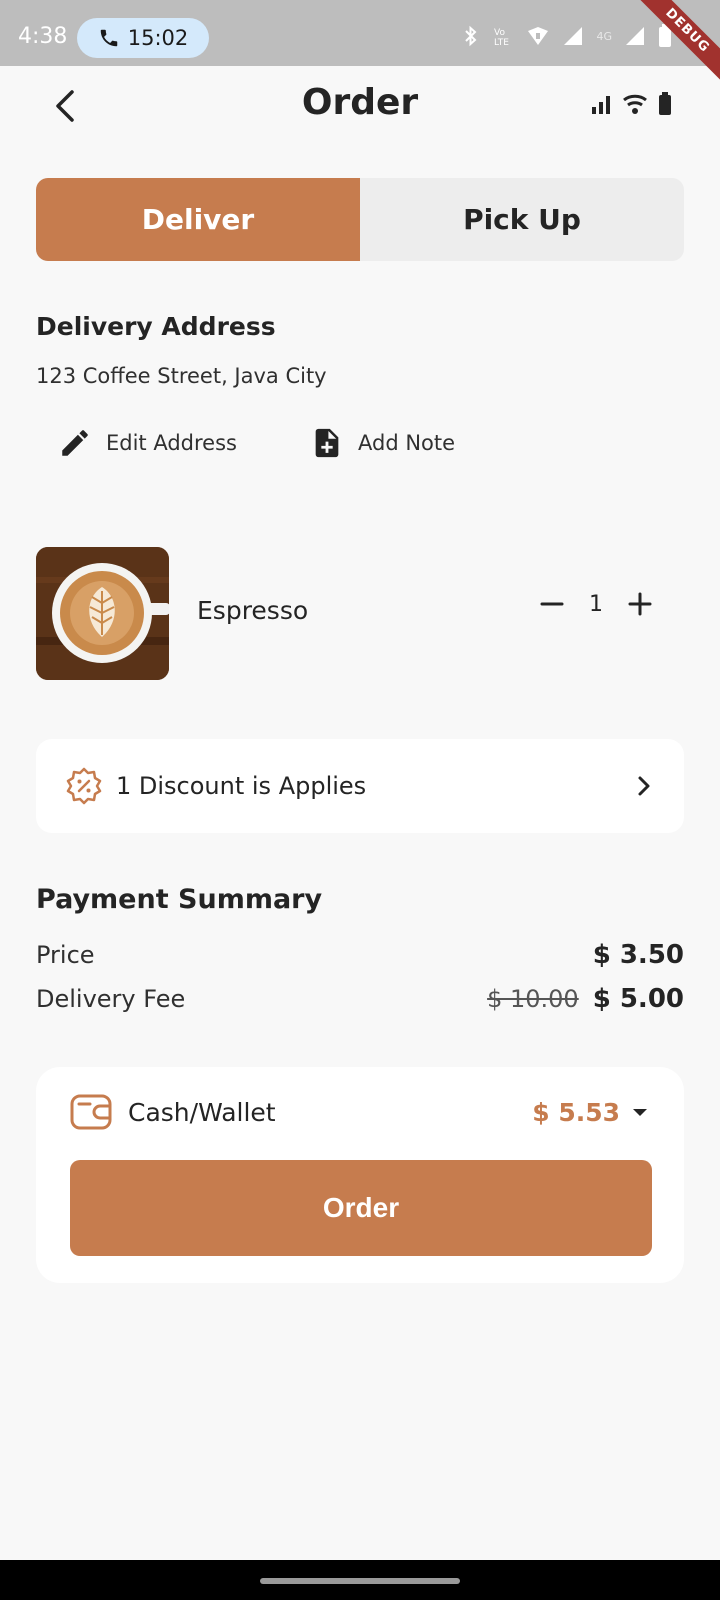  What do you see at coordinates (640, 604) in the screenshot?
I see `plus-icon` at bounding box center [640, 604].